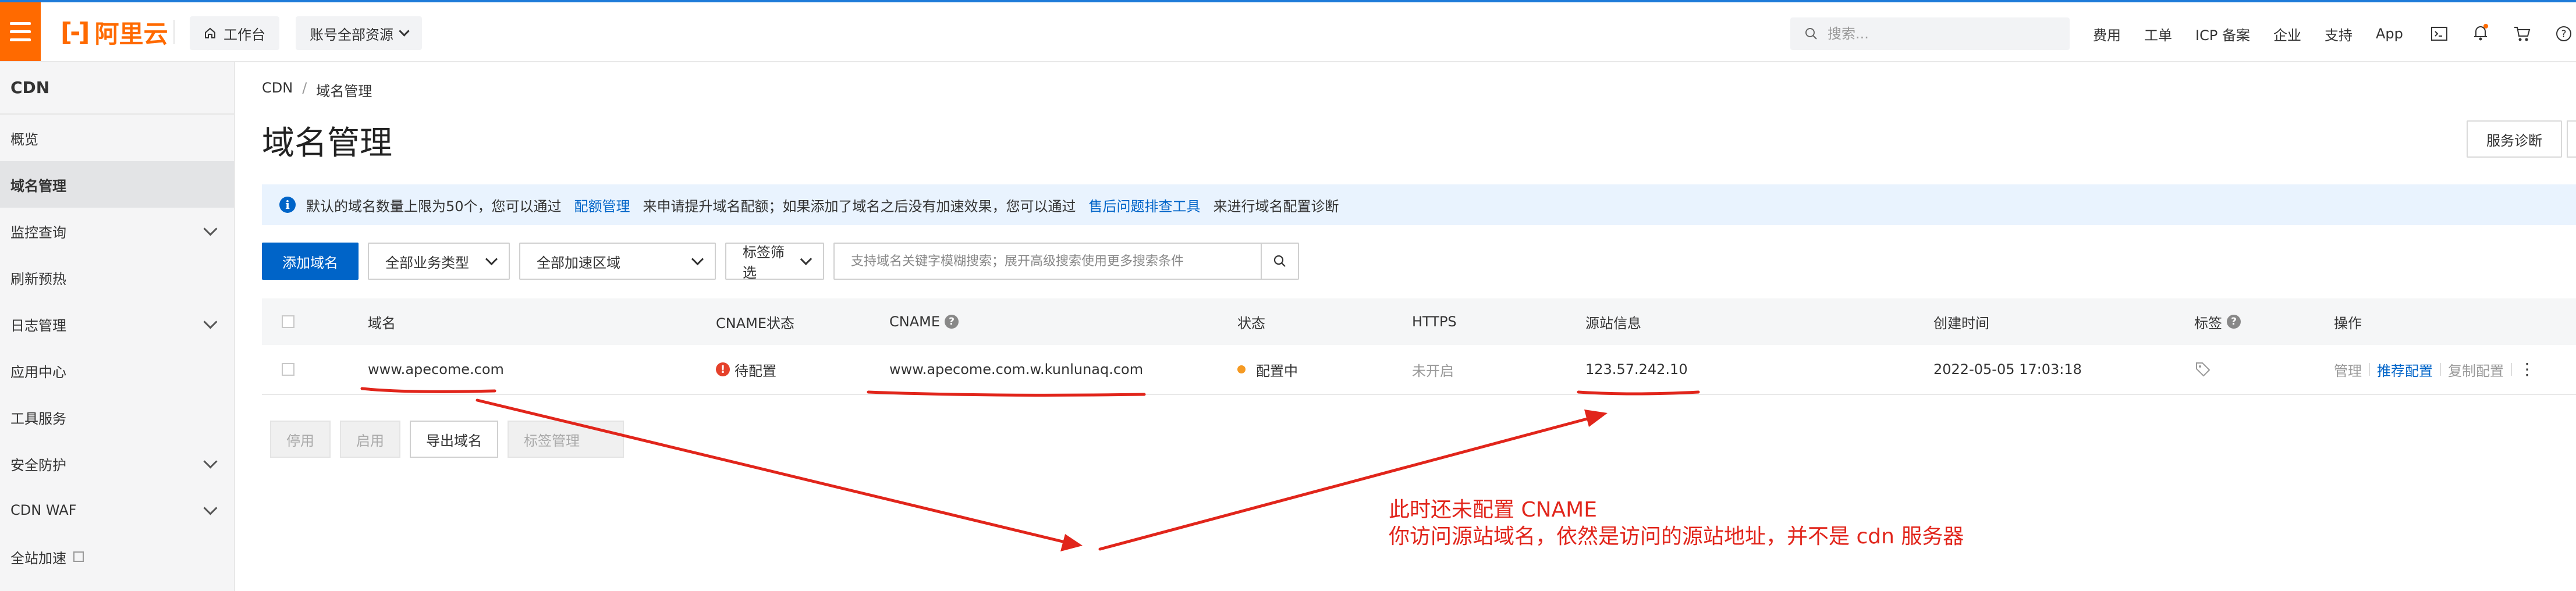 The width and height of the screenshot is (2576, 591). I want to click on domain-cell: www.apecome.com, so click(436, 369).